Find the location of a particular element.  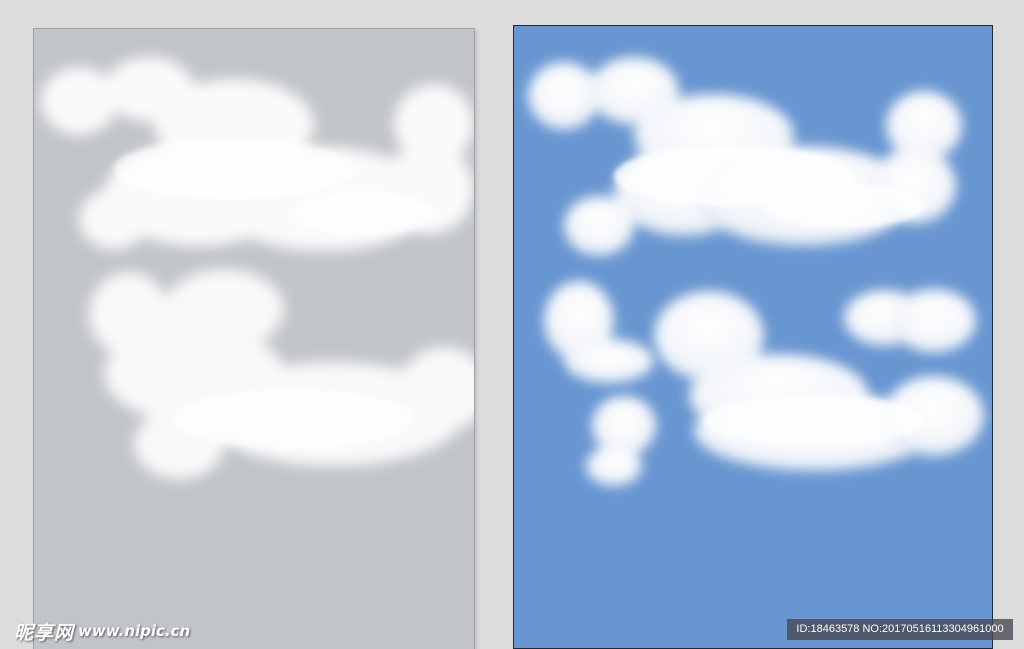

cloud-shape-small-left is located at coordinates (599, 332).